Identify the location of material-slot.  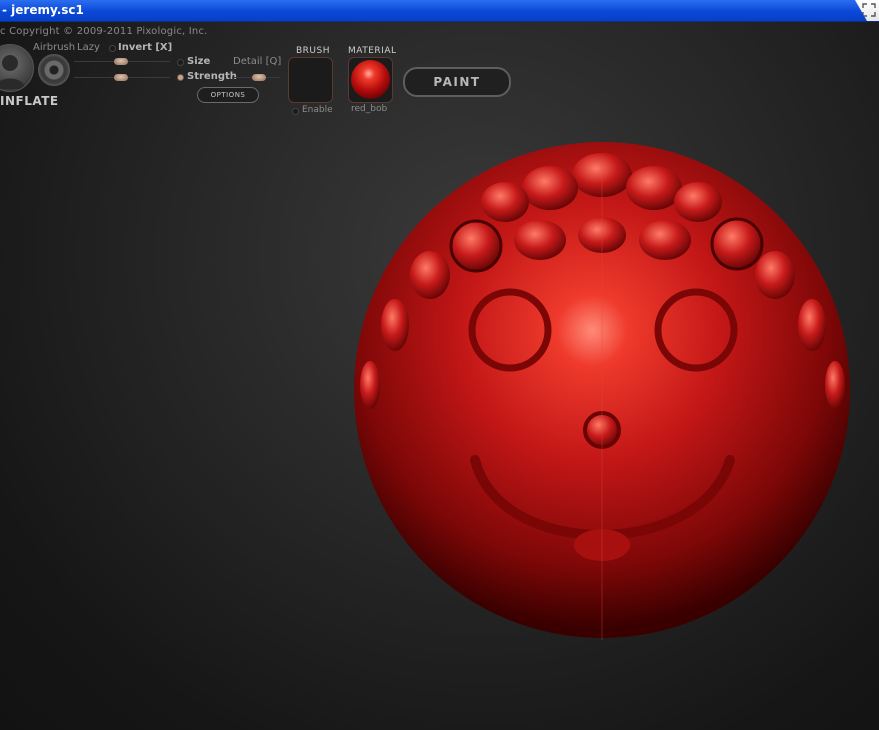
(370, 80).